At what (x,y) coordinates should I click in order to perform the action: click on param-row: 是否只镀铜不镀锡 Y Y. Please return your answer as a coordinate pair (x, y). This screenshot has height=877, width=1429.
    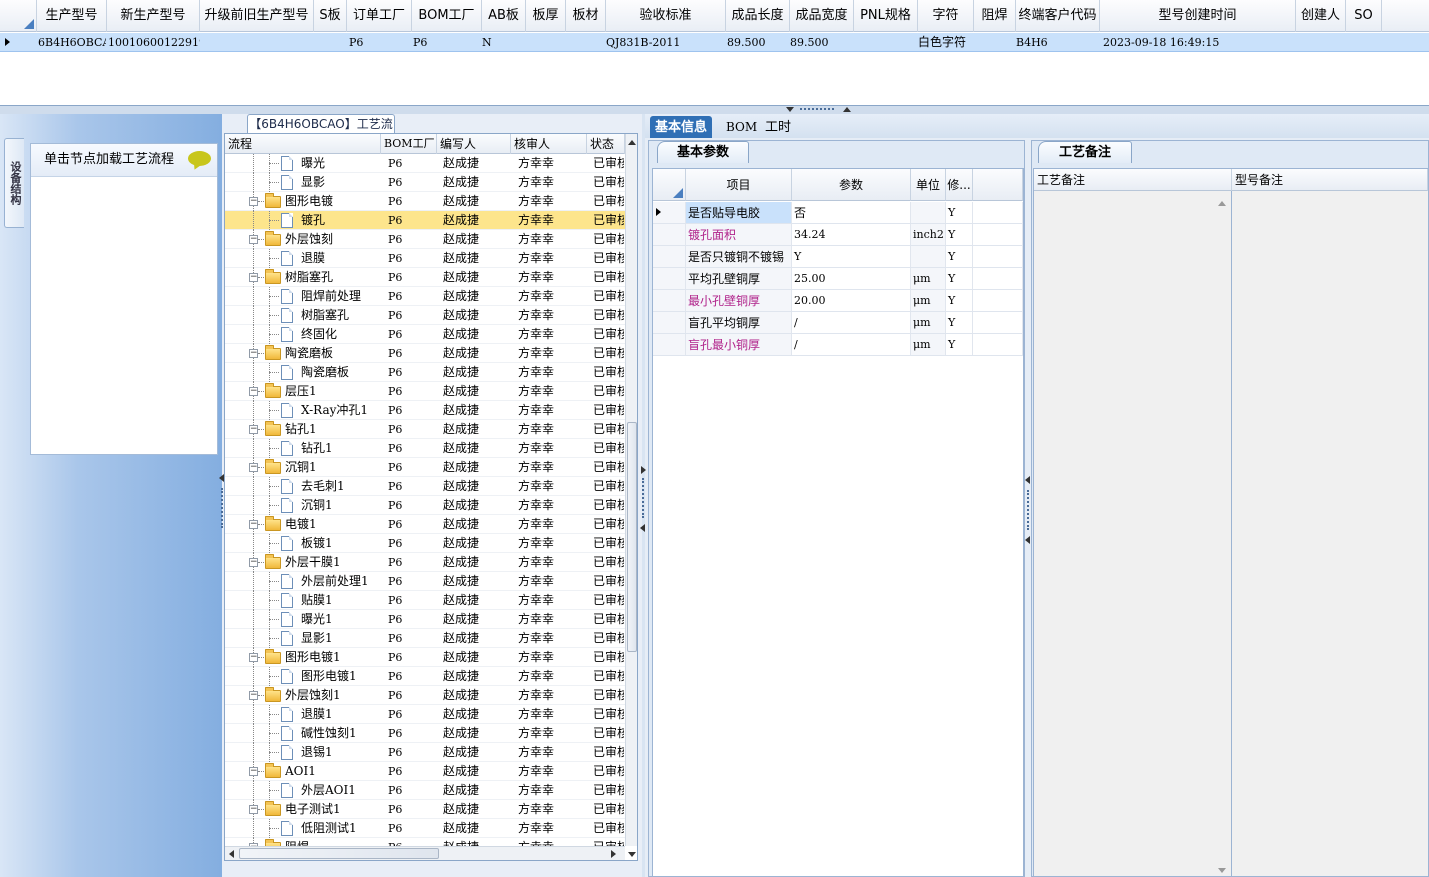
    Looking at the image, I should click on (838, 257).